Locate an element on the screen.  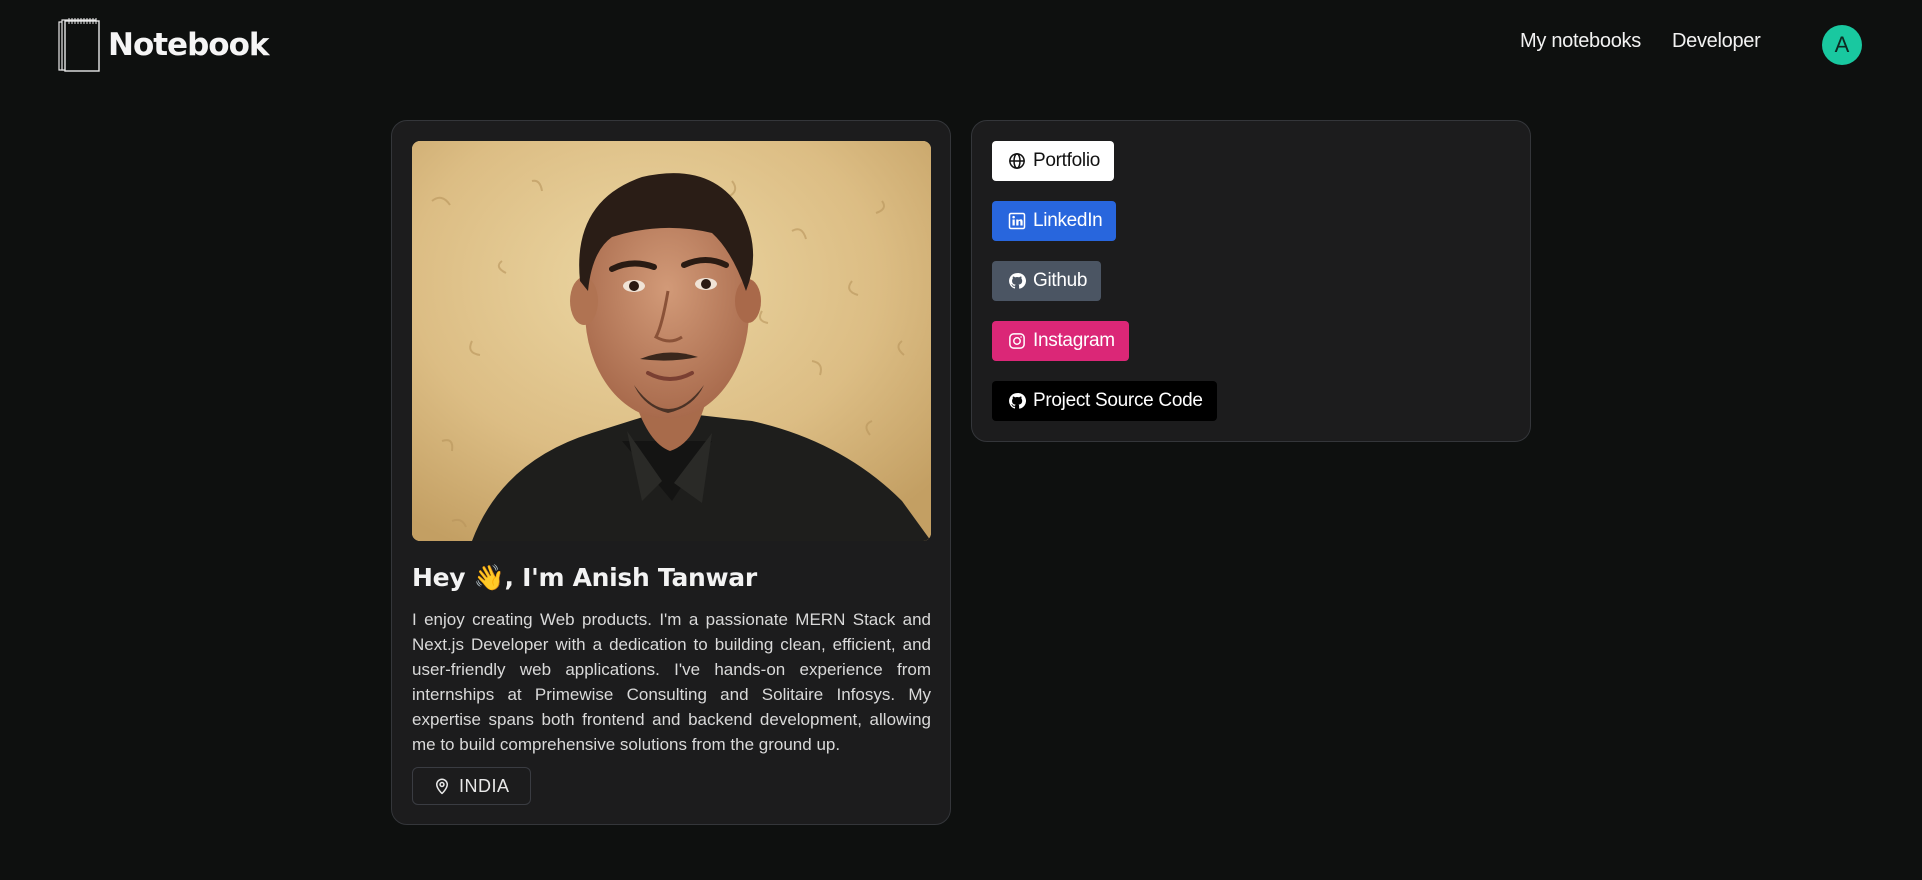
nav-developer: Developer is located at coordinates (1716, 41).